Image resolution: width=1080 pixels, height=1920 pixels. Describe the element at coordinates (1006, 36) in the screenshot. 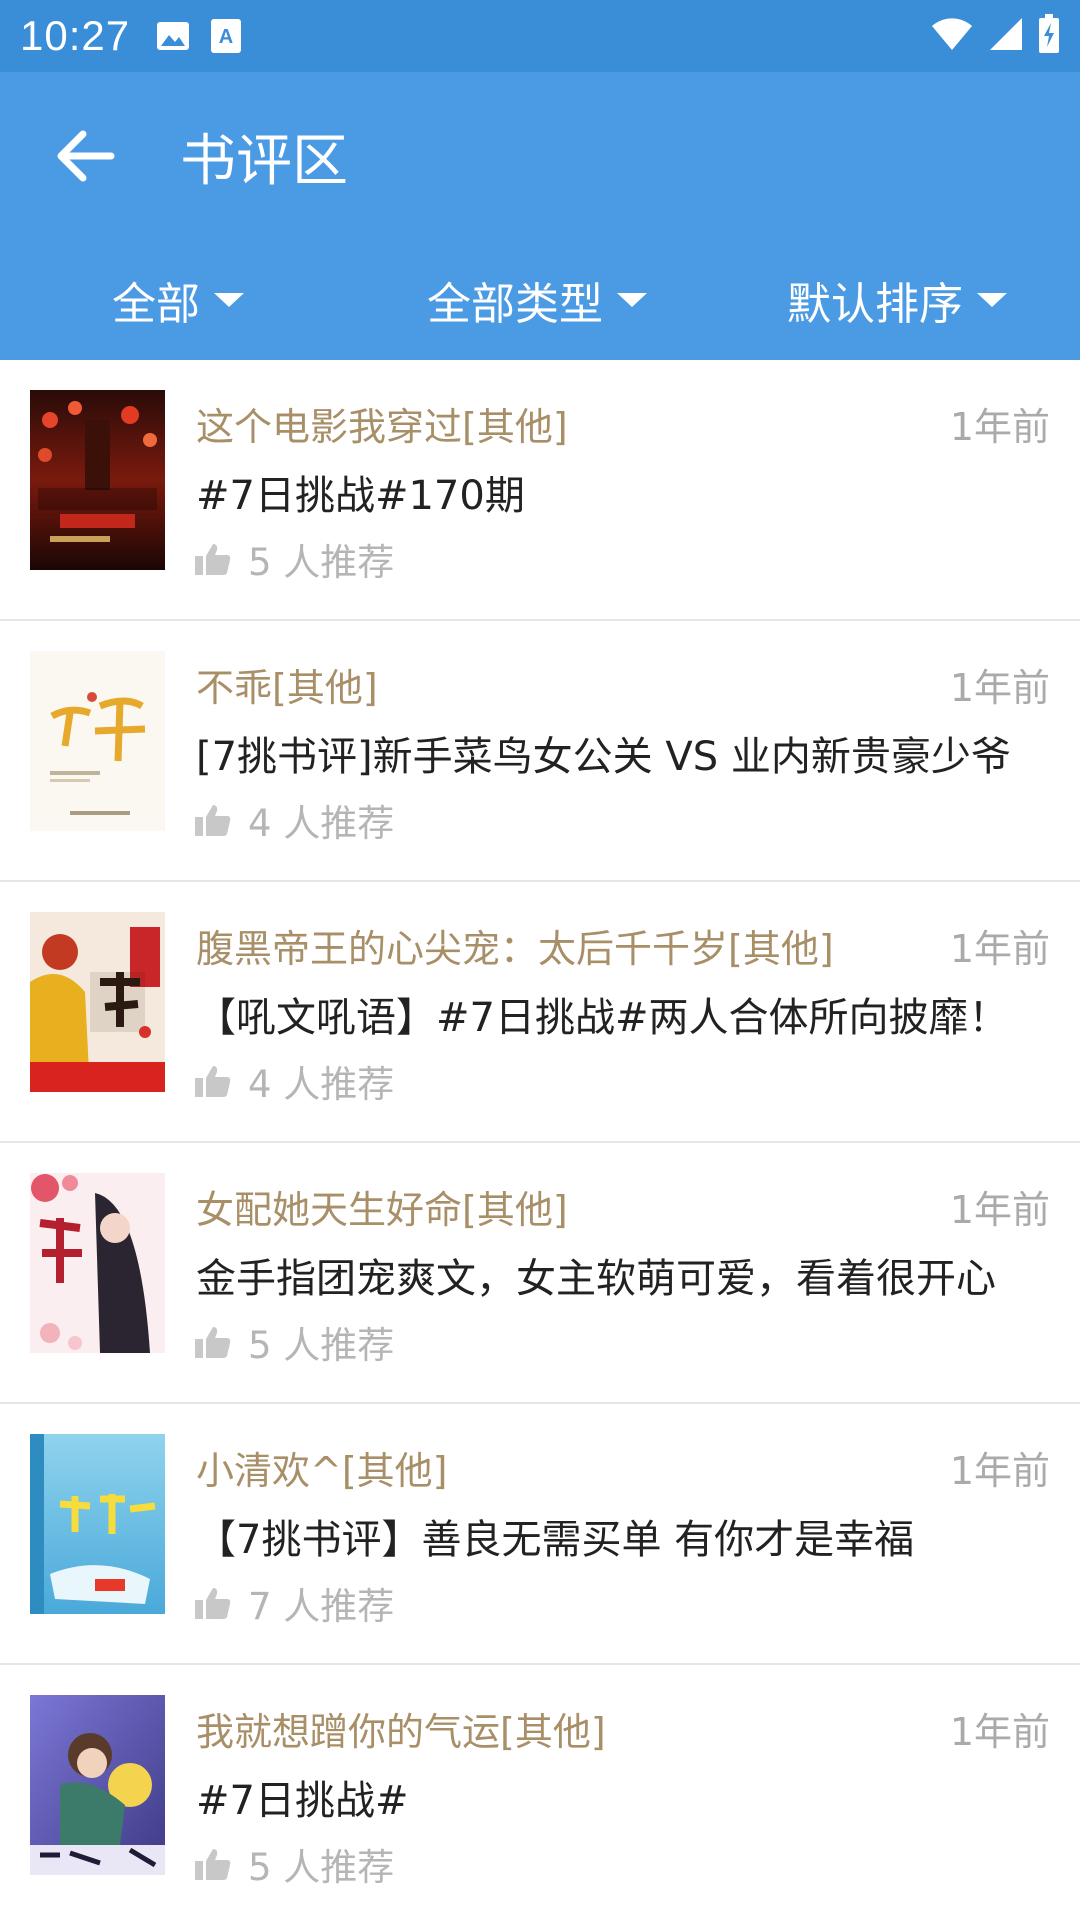

I see `cell-signal-icon` at that location.